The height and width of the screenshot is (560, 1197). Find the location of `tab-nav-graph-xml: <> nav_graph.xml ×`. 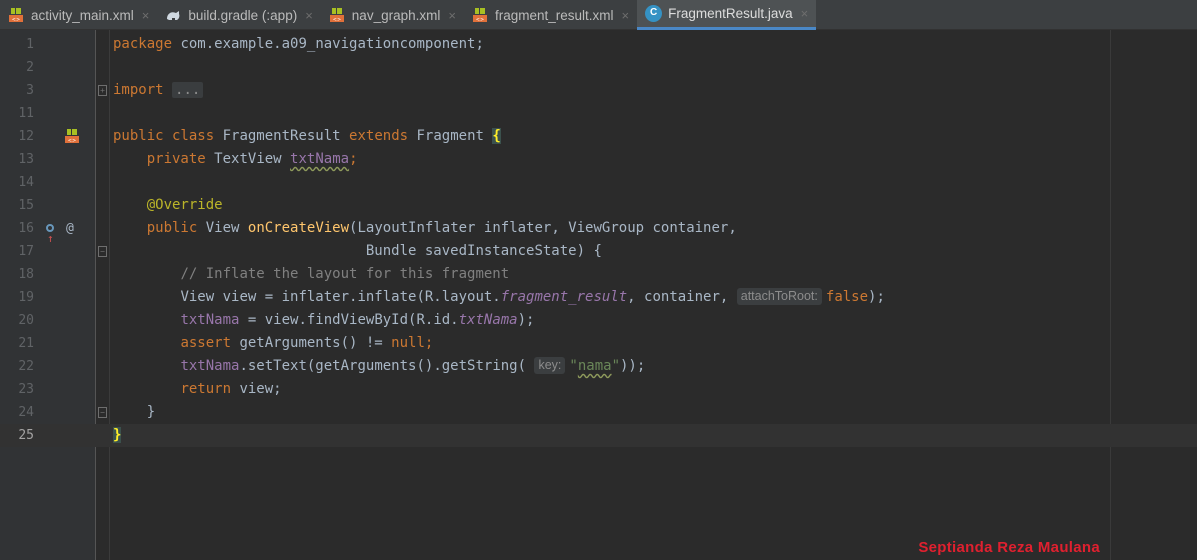

tab-nav-graph-xml: <> nav_graph.xml × is located at coordinates (392, 15).